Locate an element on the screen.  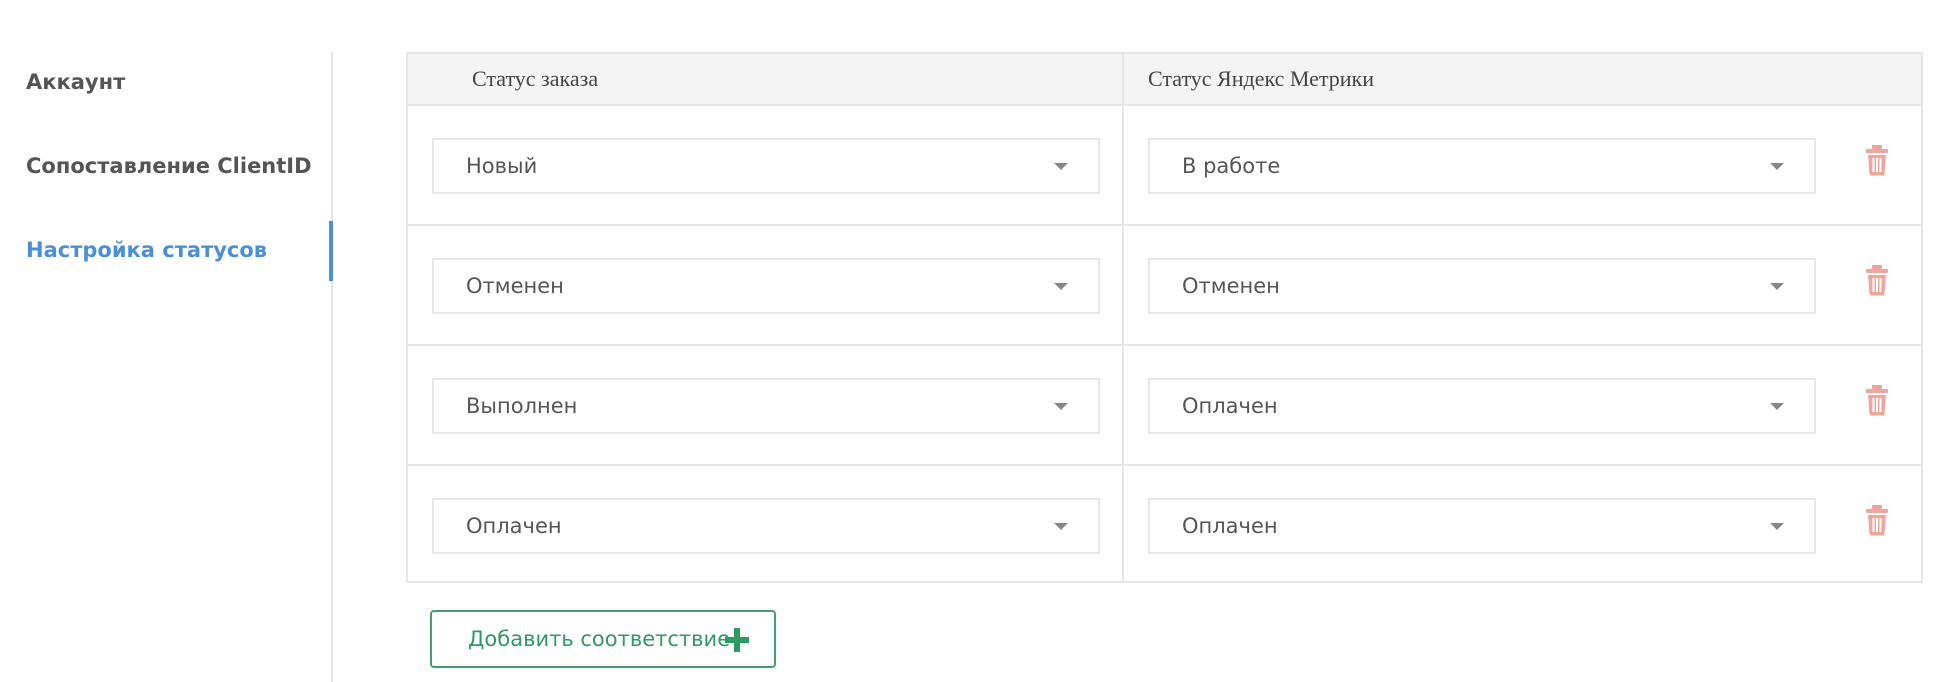
sidebar-item-account: Аккаунт is located at coordinates (75, 82).